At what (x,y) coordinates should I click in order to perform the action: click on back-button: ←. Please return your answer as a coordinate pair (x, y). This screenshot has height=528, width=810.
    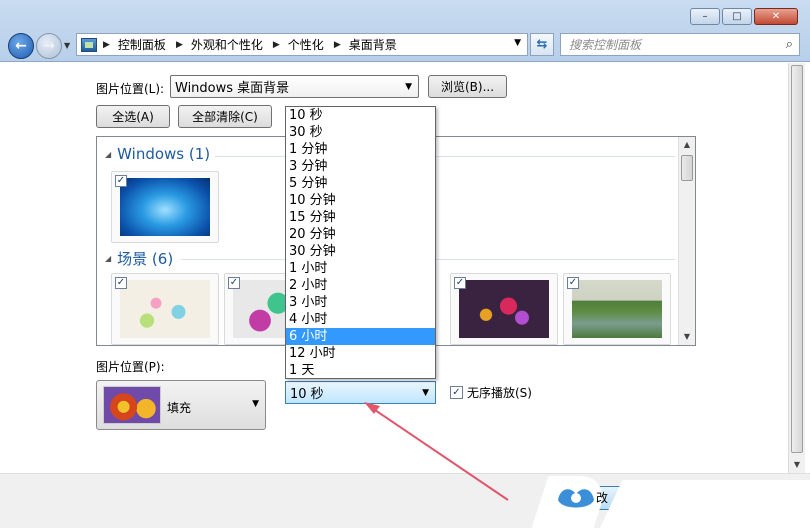
    Looking at the image, I should click on (21, 46).